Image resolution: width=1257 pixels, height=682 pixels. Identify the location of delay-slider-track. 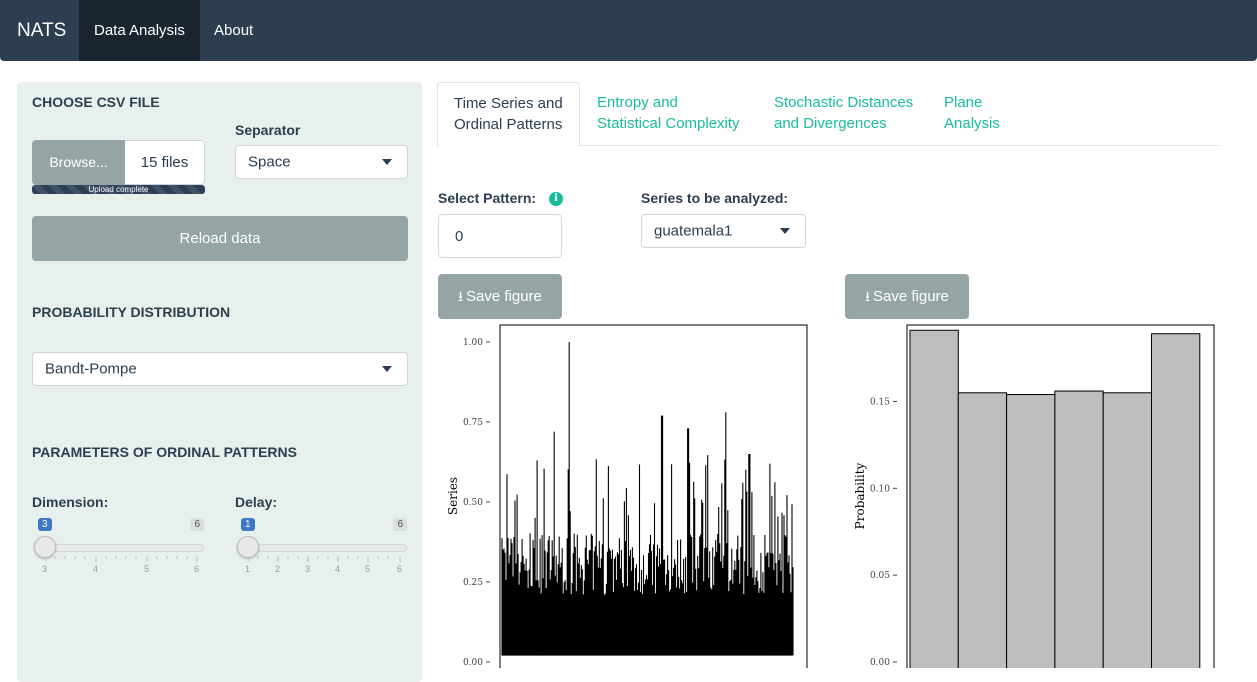
(326, 548).